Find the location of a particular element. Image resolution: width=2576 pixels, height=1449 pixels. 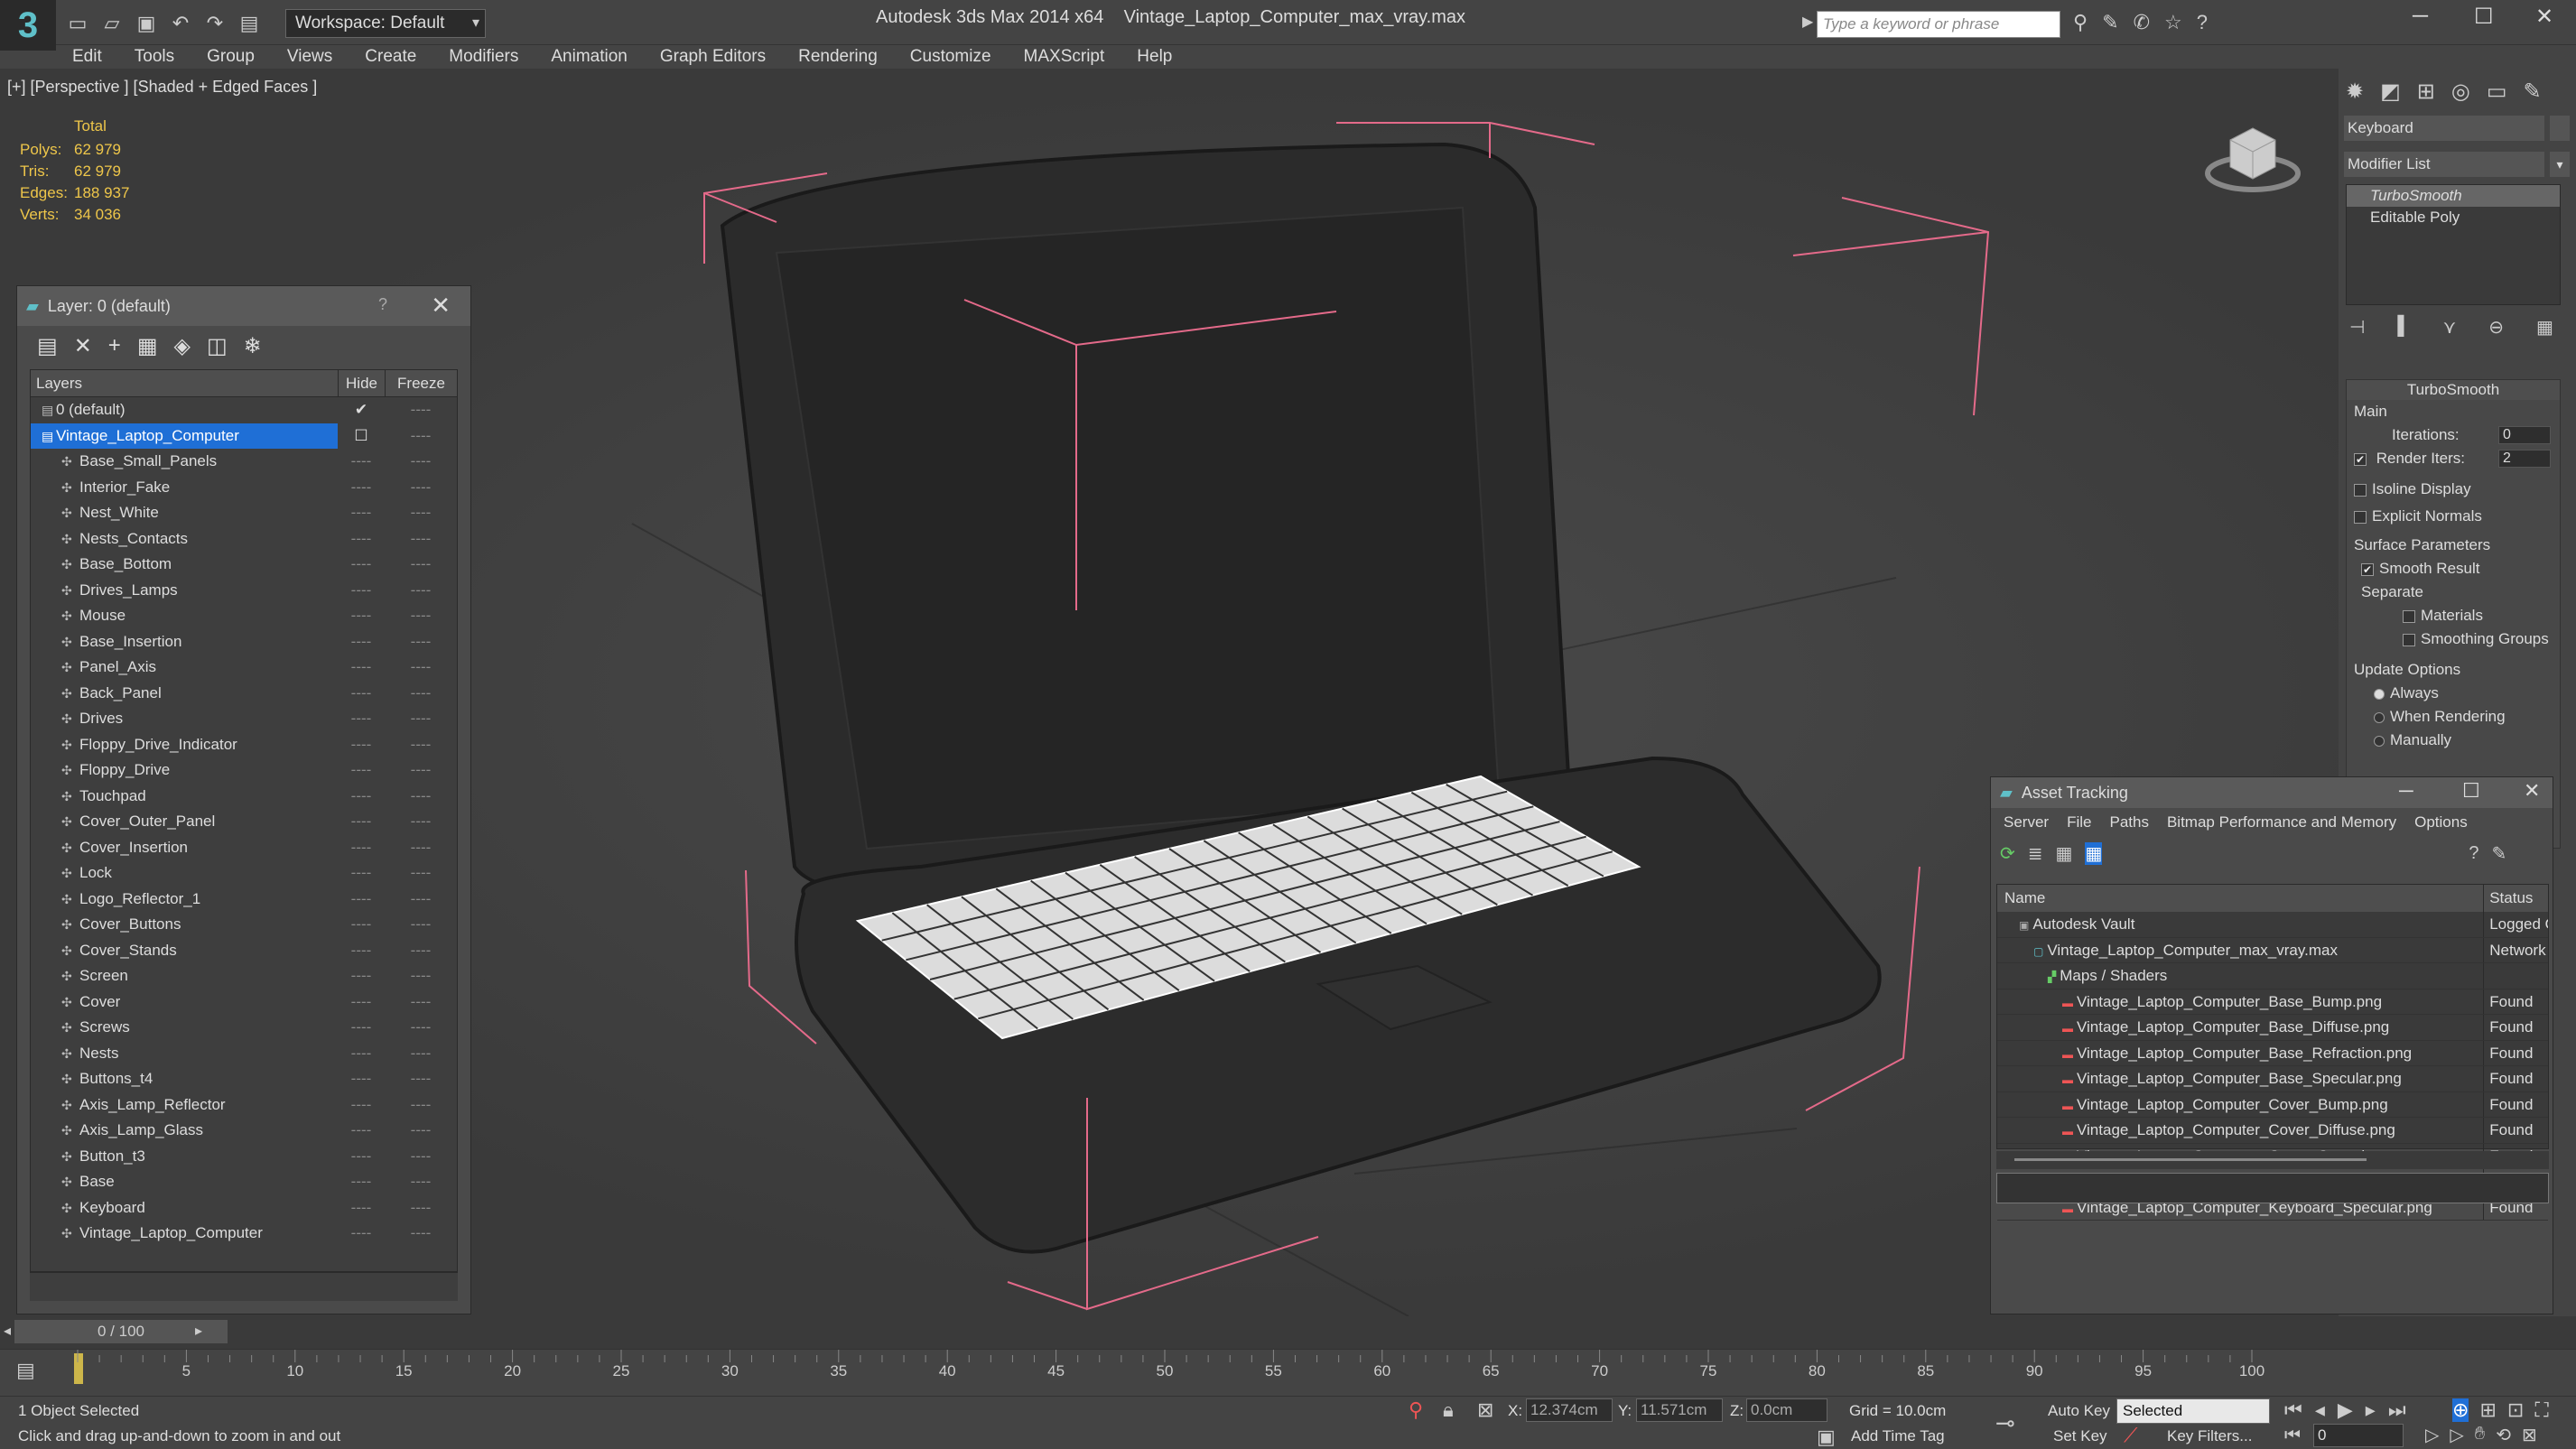

zoom-extents-icon: ⊡ is located at coordinates (2515, 1410).